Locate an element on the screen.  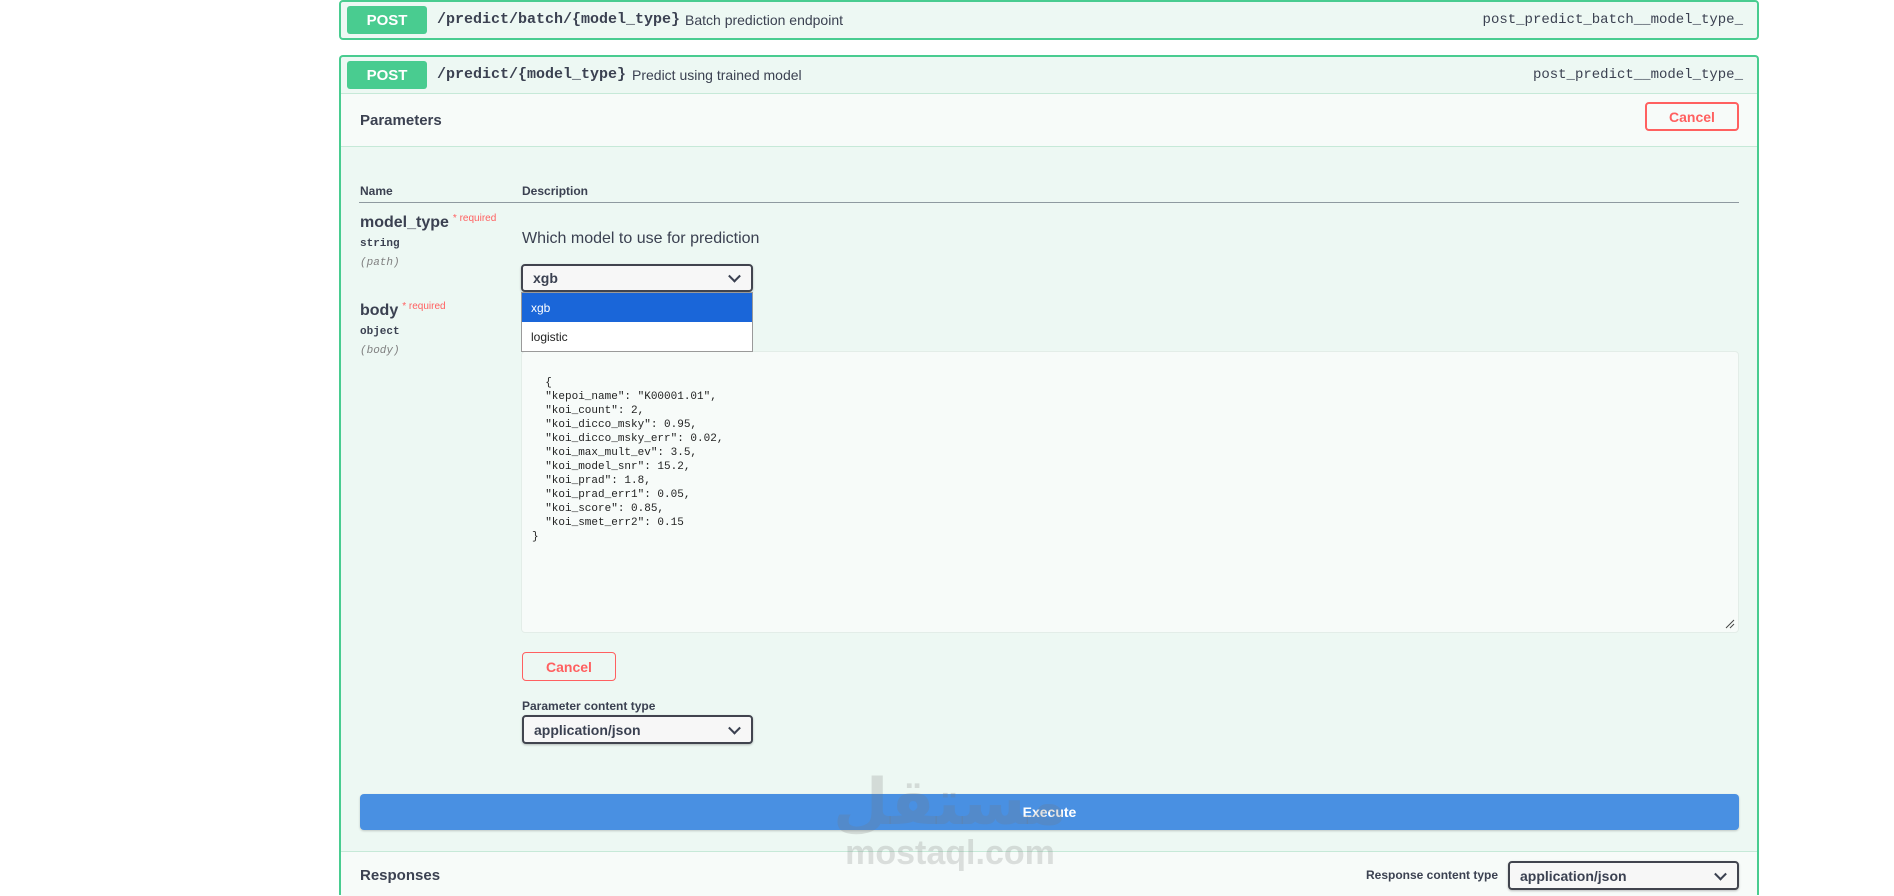
operation-id: post_predict__model_type_ is located at coordinates (1637, 75).